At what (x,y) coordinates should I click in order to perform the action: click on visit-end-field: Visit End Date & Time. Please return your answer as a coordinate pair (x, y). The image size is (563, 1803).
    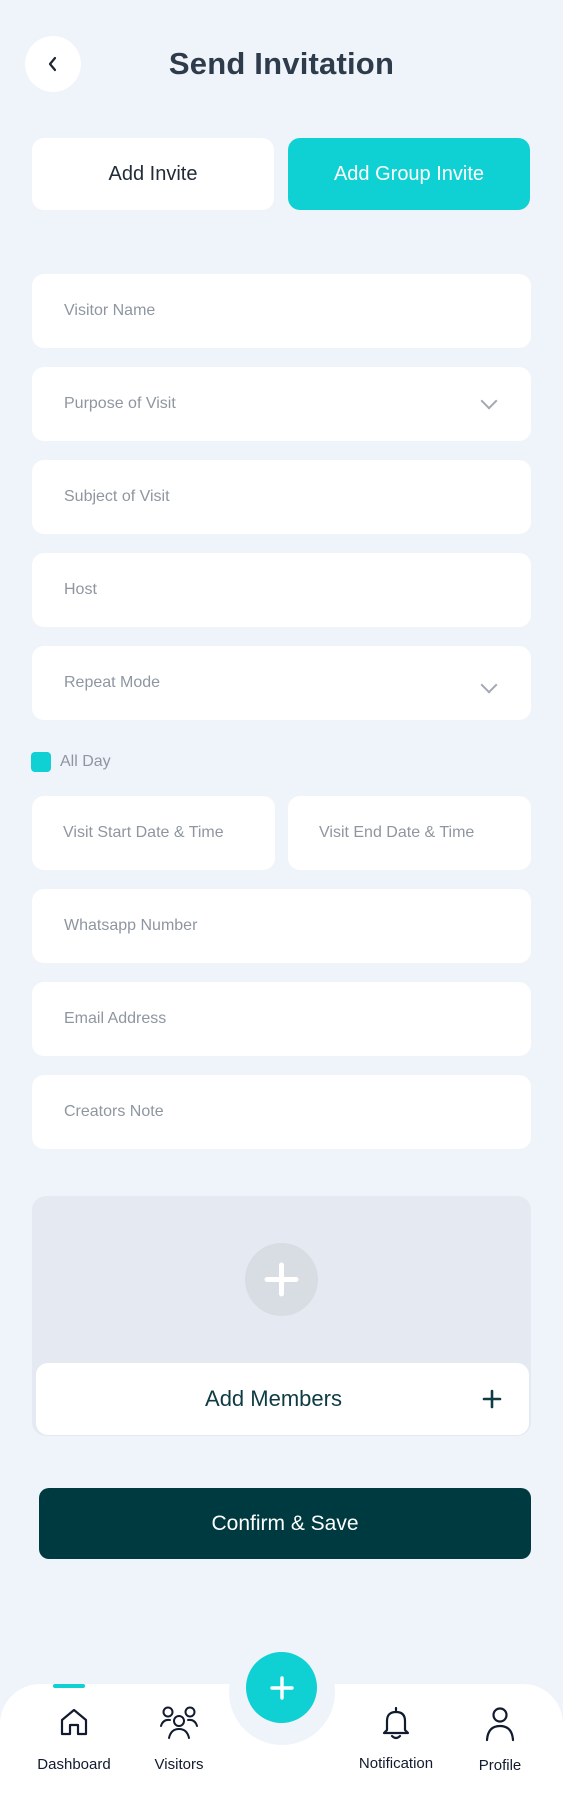
    Looking at the image, I should click on (409, 833).